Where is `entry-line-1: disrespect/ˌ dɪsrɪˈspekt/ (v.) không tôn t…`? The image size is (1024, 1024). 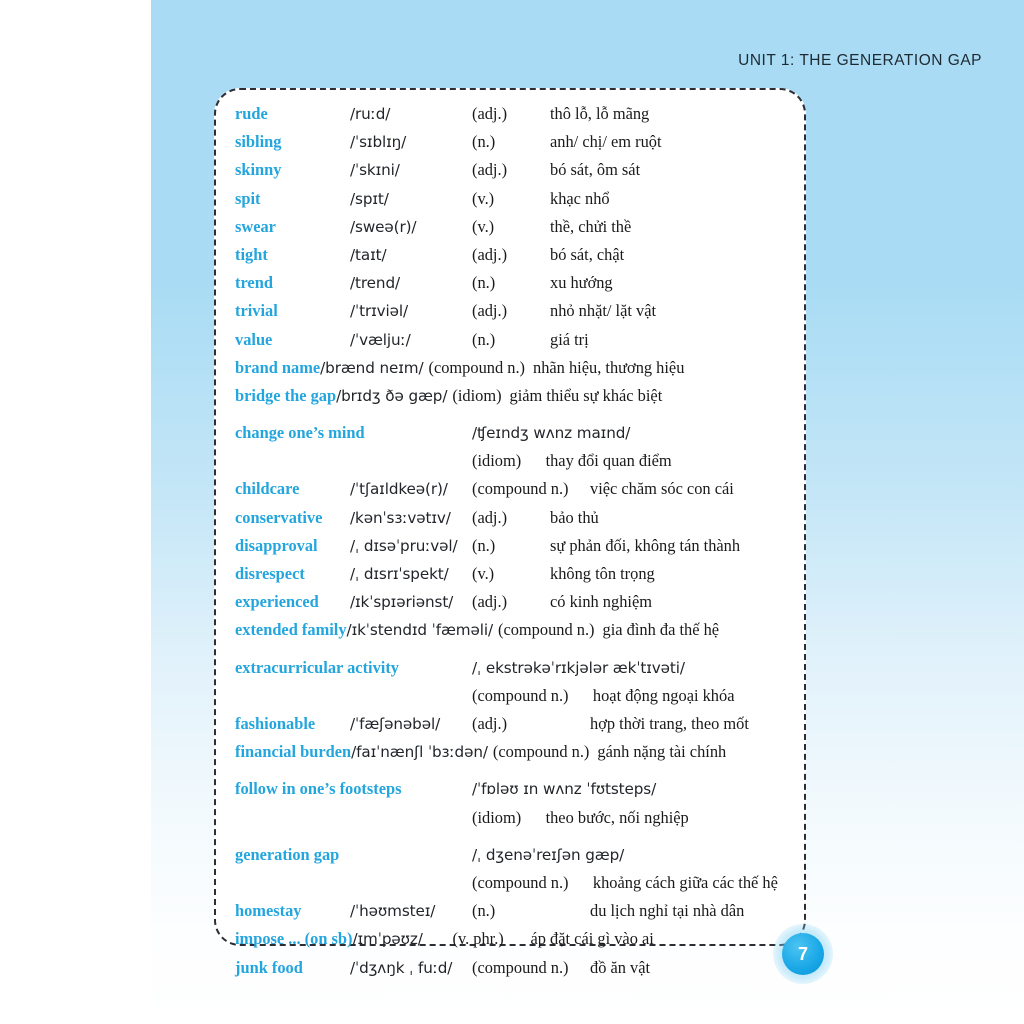 entry-line-1: disrespect/ˌ dɪsrɪˈspekt/ (v.) không tôn t… is located at coordinates (515, 574).